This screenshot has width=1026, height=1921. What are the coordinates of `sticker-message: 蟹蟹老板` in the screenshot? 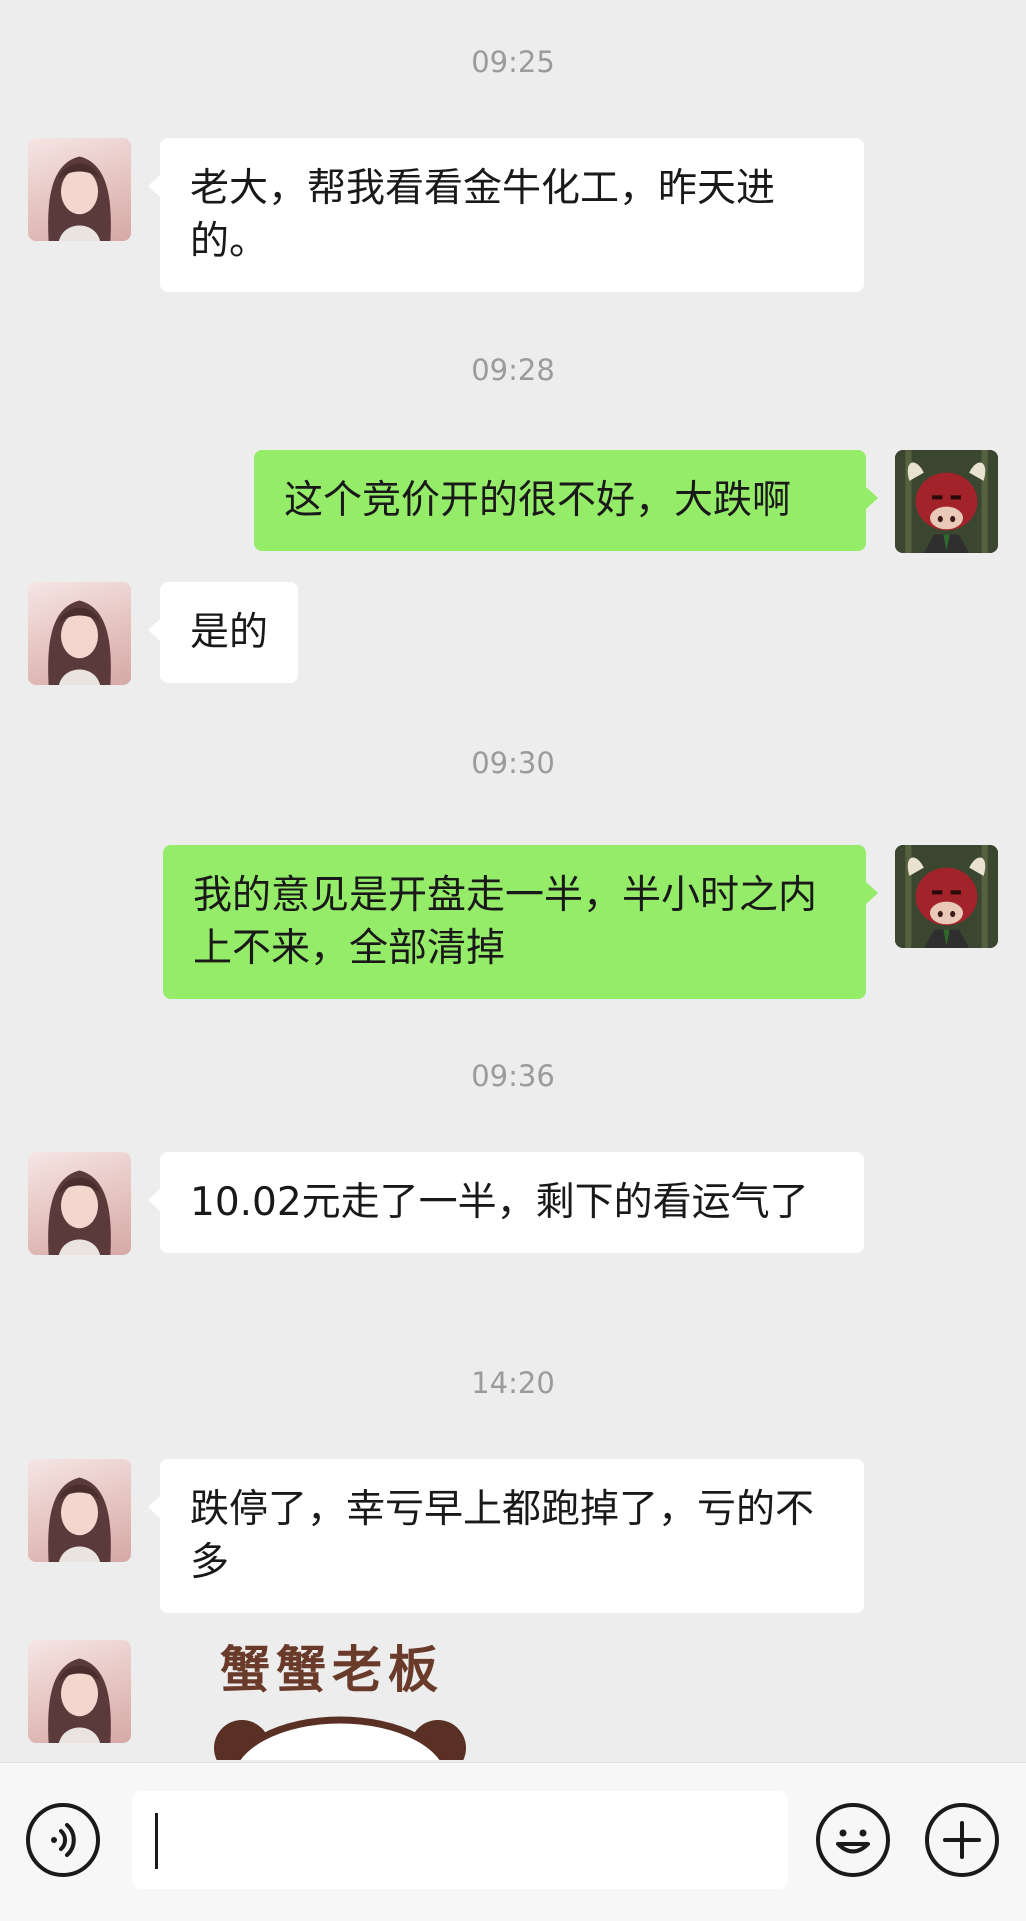 It's located at (350, 1695).